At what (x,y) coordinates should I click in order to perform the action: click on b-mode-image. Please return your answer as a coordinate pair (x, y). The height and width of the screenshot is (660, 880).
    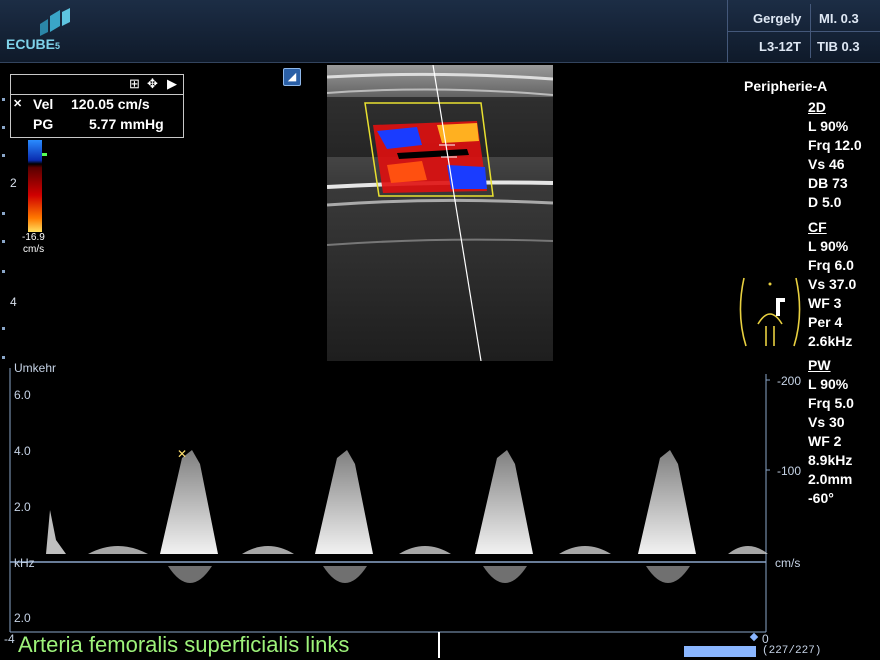
    Looking at the image, I should click on (440, 213).